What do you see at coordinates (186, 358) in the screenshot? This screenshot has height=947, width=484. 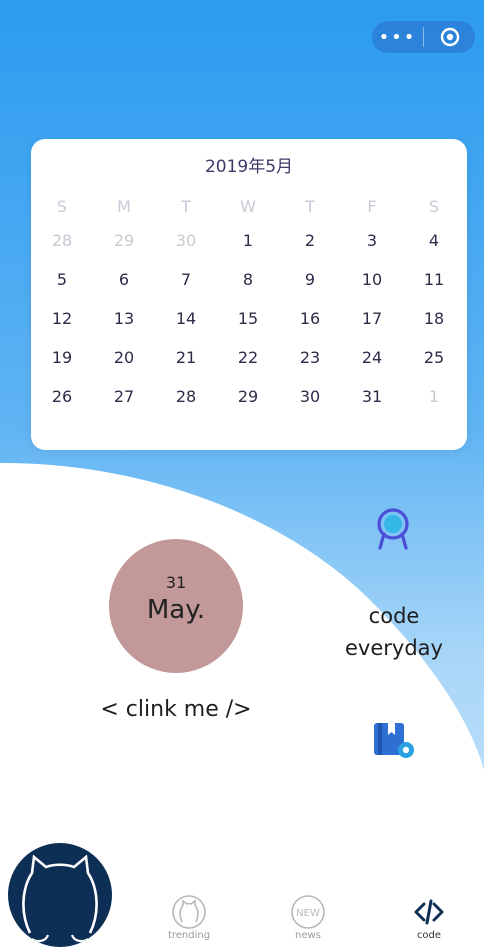 I see `calendar-day: 21` at bounding box center [186, 358].